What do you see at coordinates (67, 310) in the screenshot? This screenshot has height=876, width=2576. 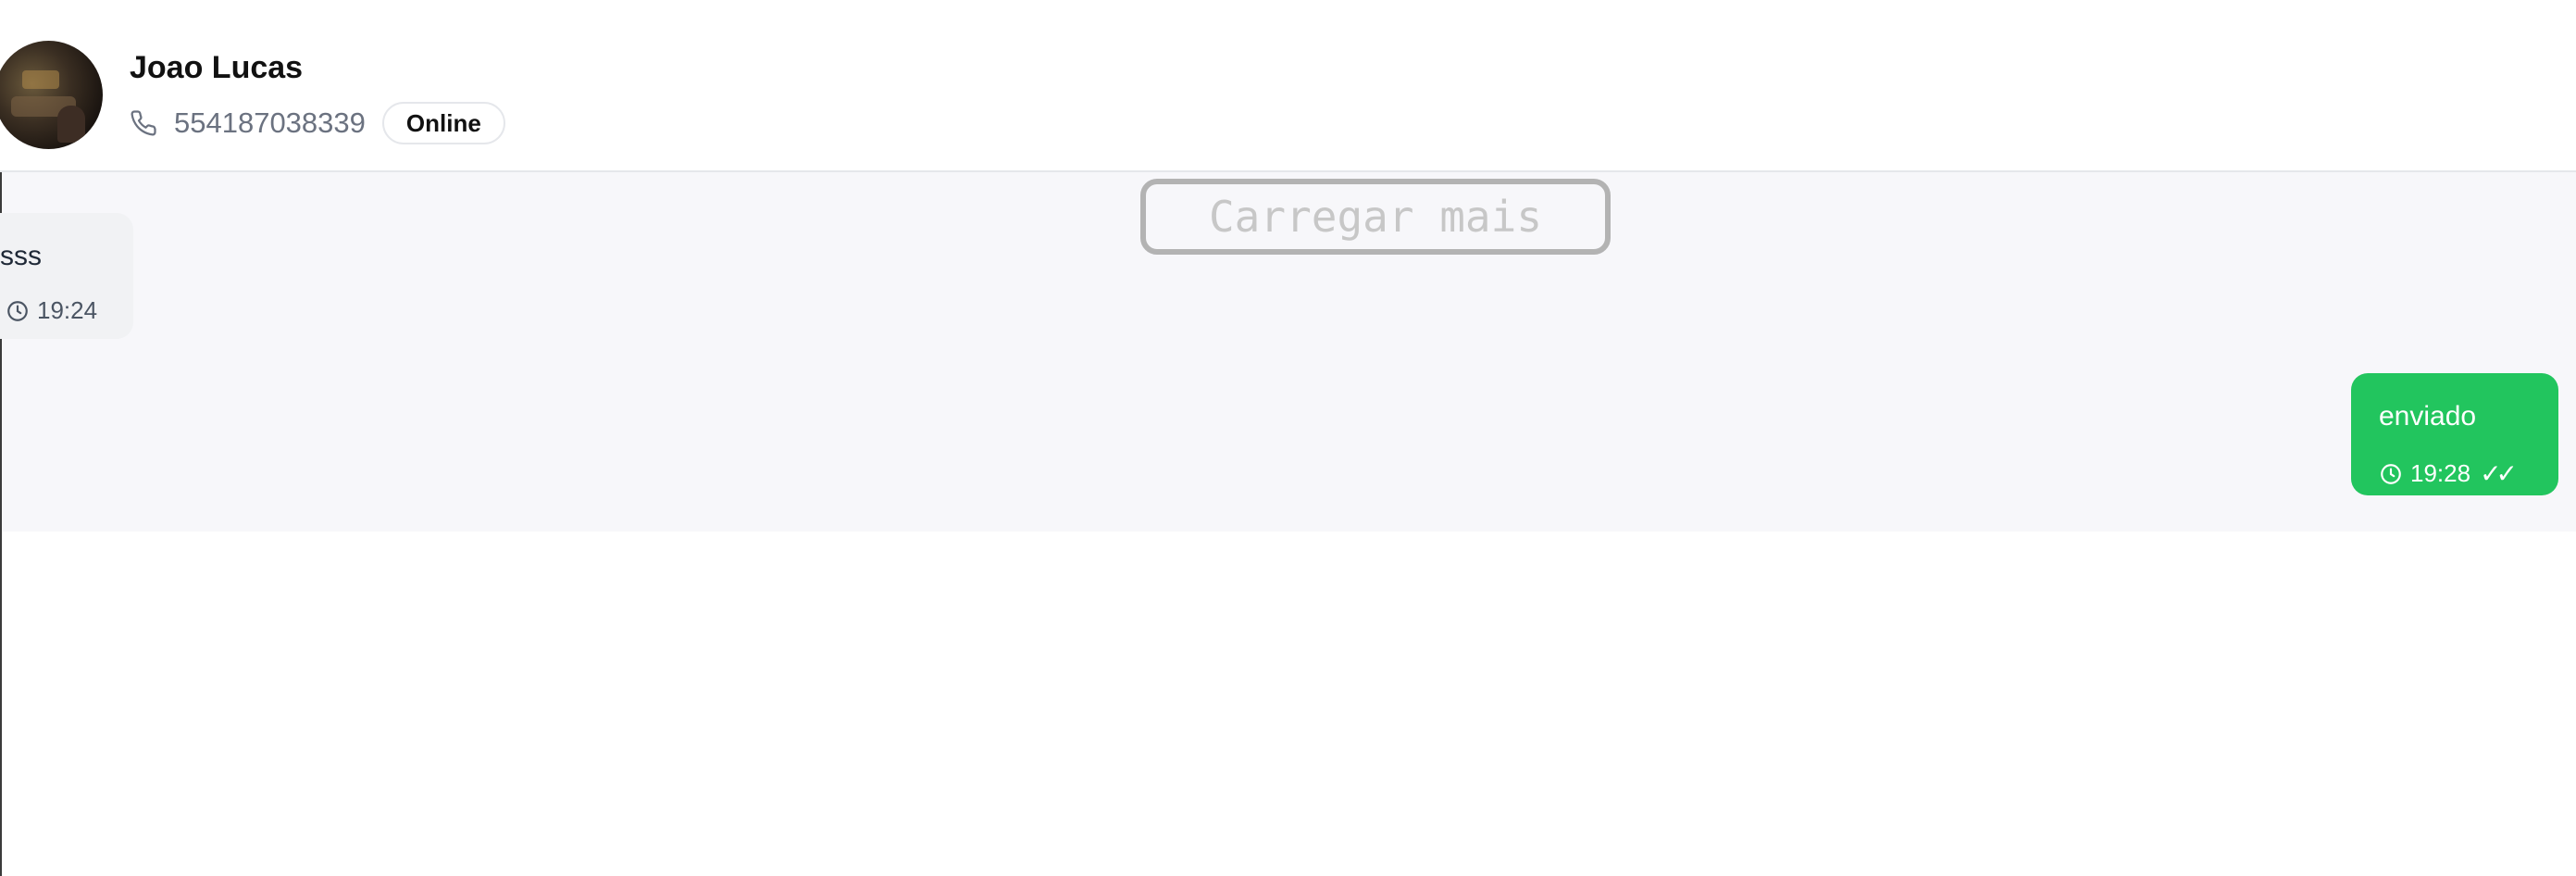 I see `message-time: 19:24` at bounding box center [67, 310].